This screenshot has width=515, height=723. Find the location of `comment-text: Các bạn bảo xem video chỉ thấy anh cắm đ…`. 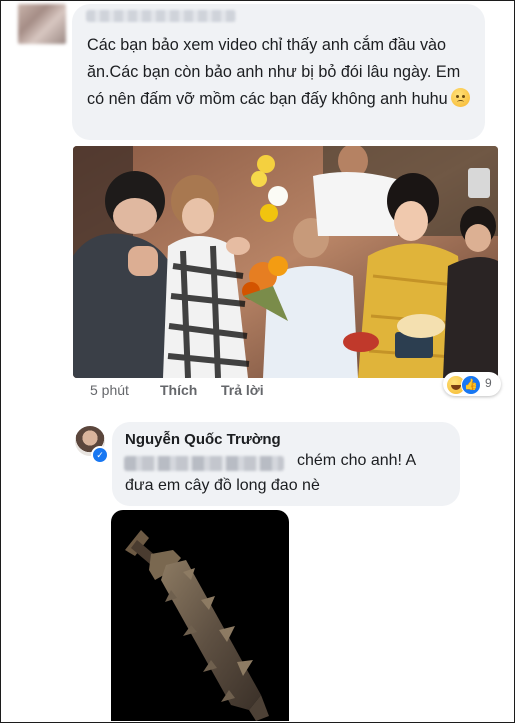

comment-text: Các bạn bảo xem video chỉ thấy anh cắm đ… is located at coordinates (282, 72).